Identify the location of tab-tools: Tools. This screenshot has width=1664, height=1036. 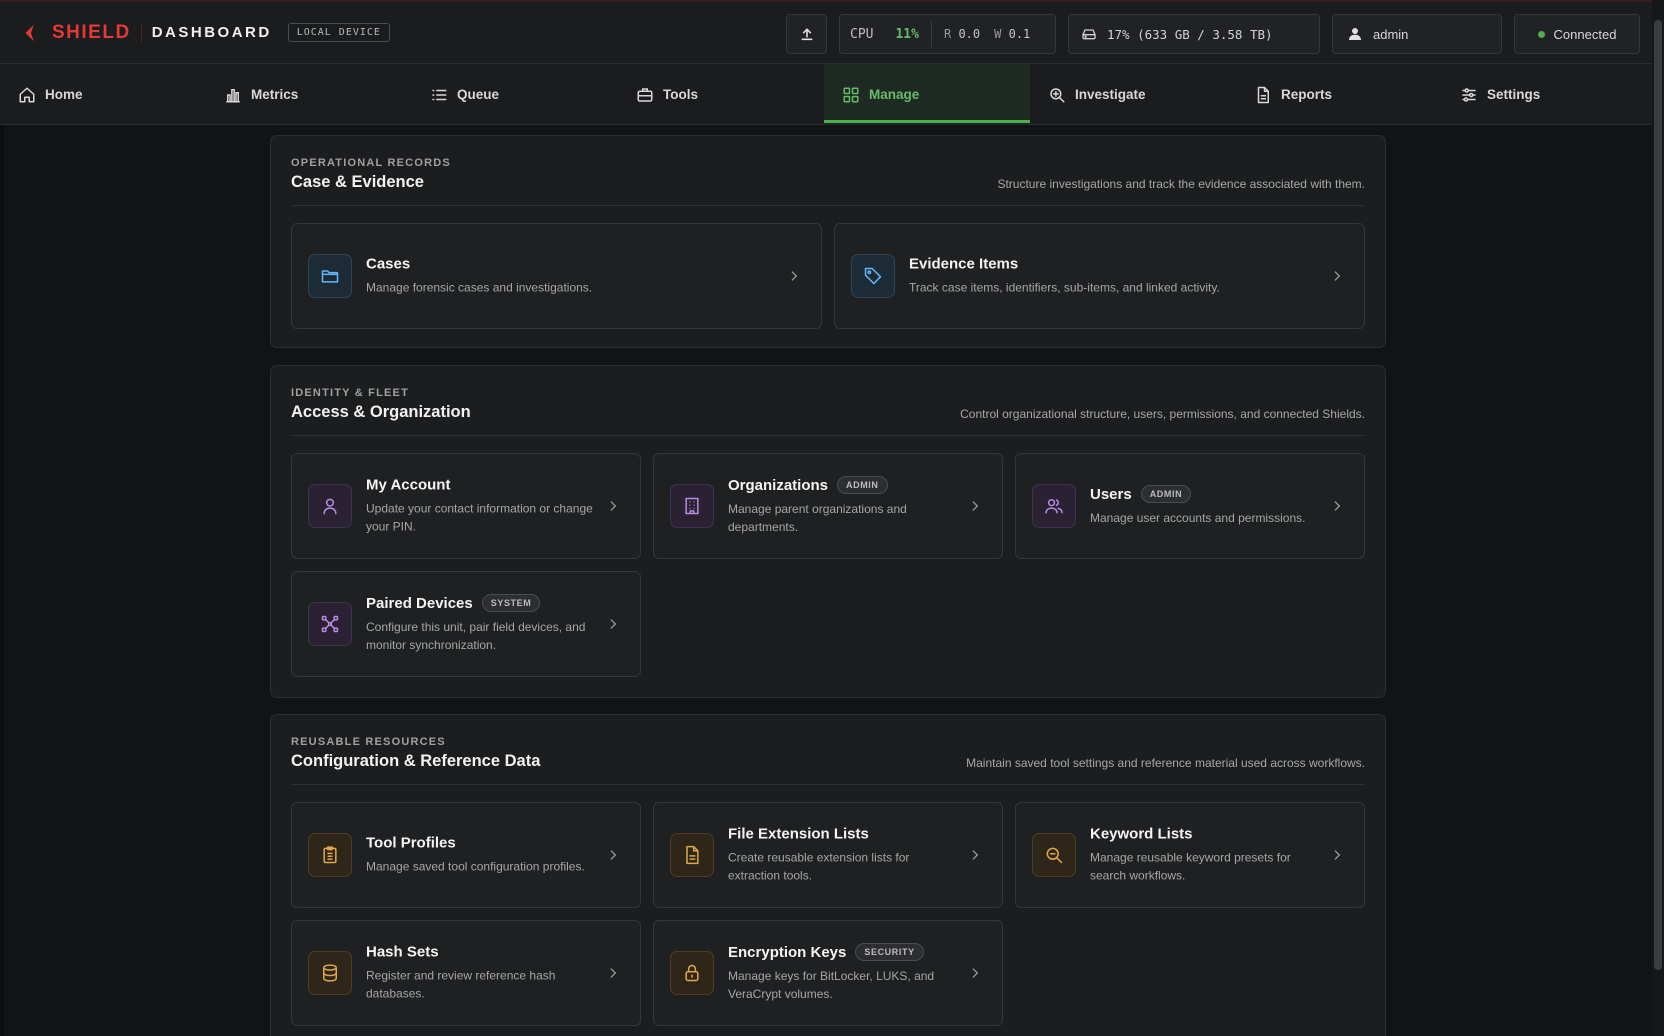
(721, 94).